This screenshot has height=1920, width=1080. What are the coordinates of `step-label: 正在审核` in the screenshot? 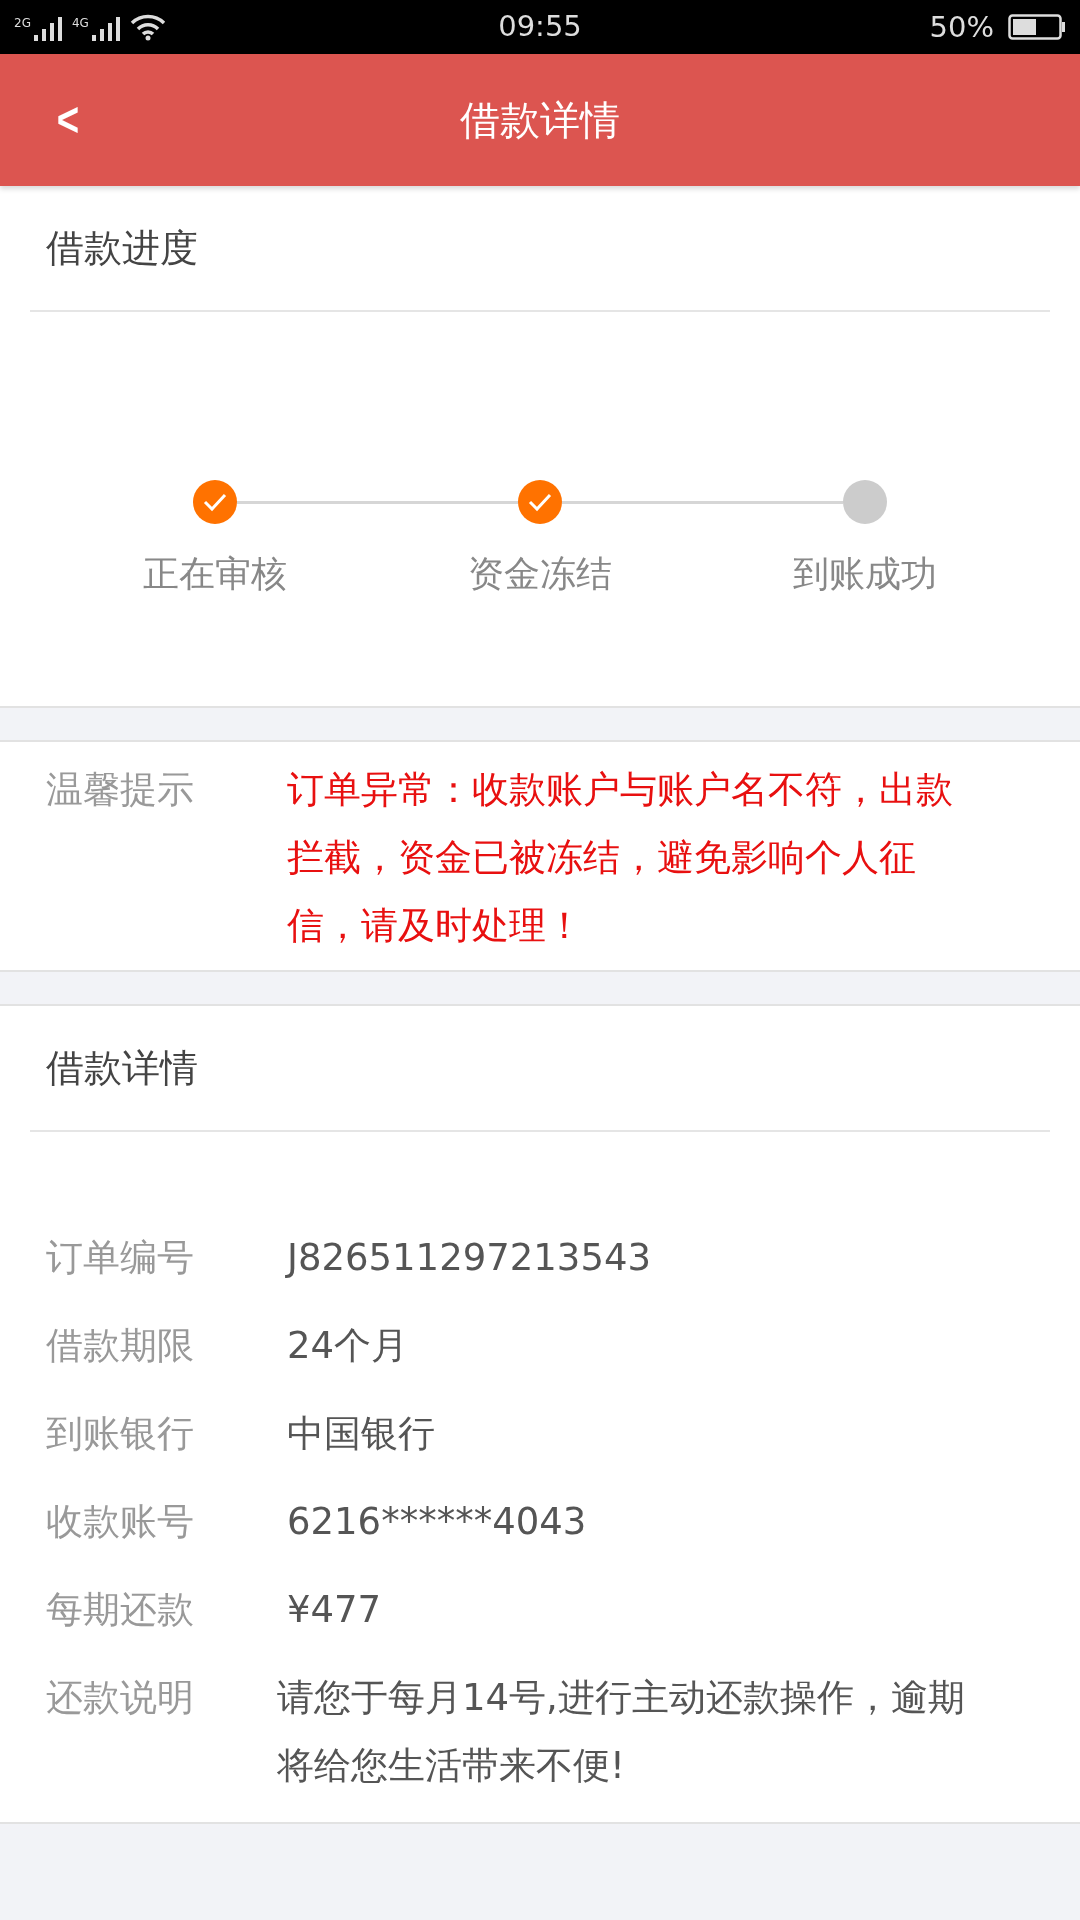 It's located at (214, 573).